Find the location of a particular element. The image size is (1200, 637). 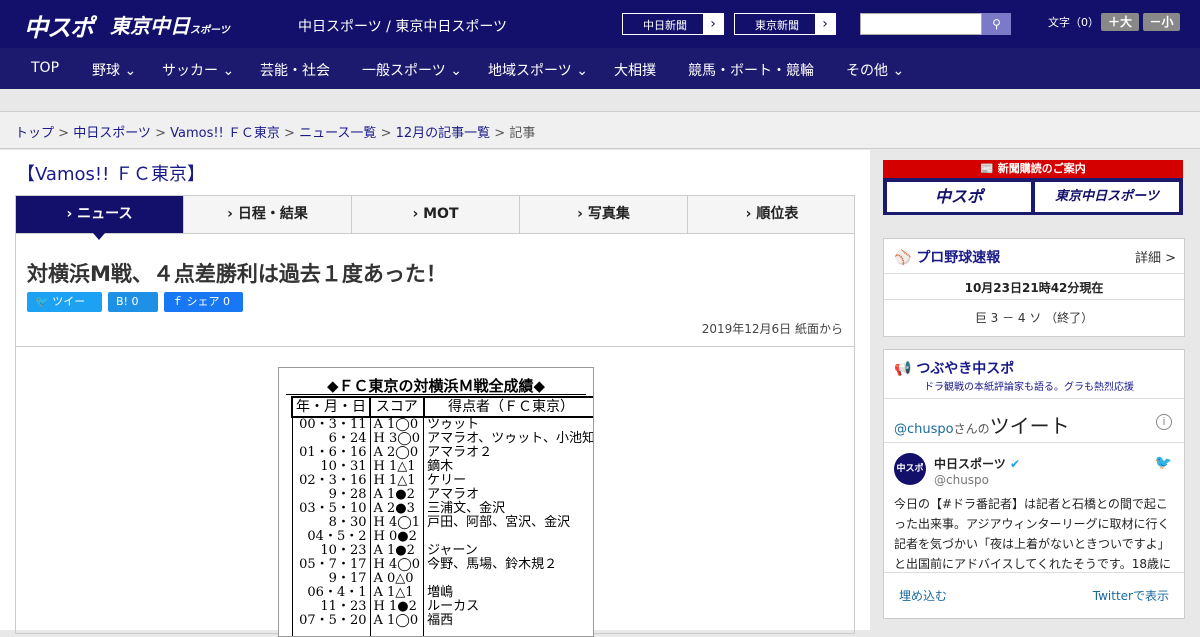

table-cell: A 1◯0 is located at coordinates (397, 424).